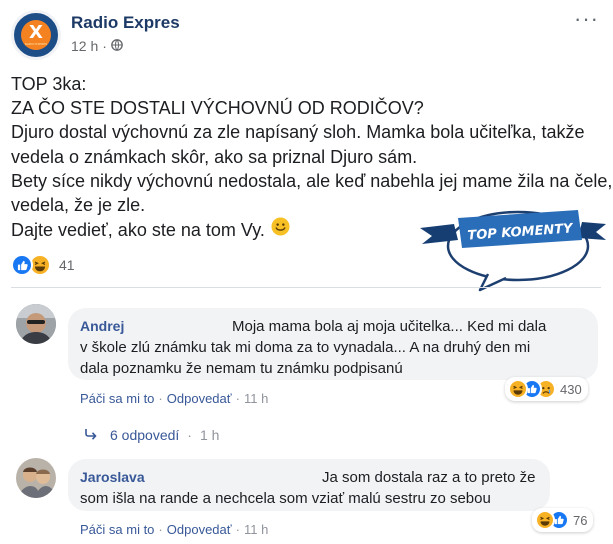  I want to click on replies-count: 6 odpovedí, so click(144, 435).